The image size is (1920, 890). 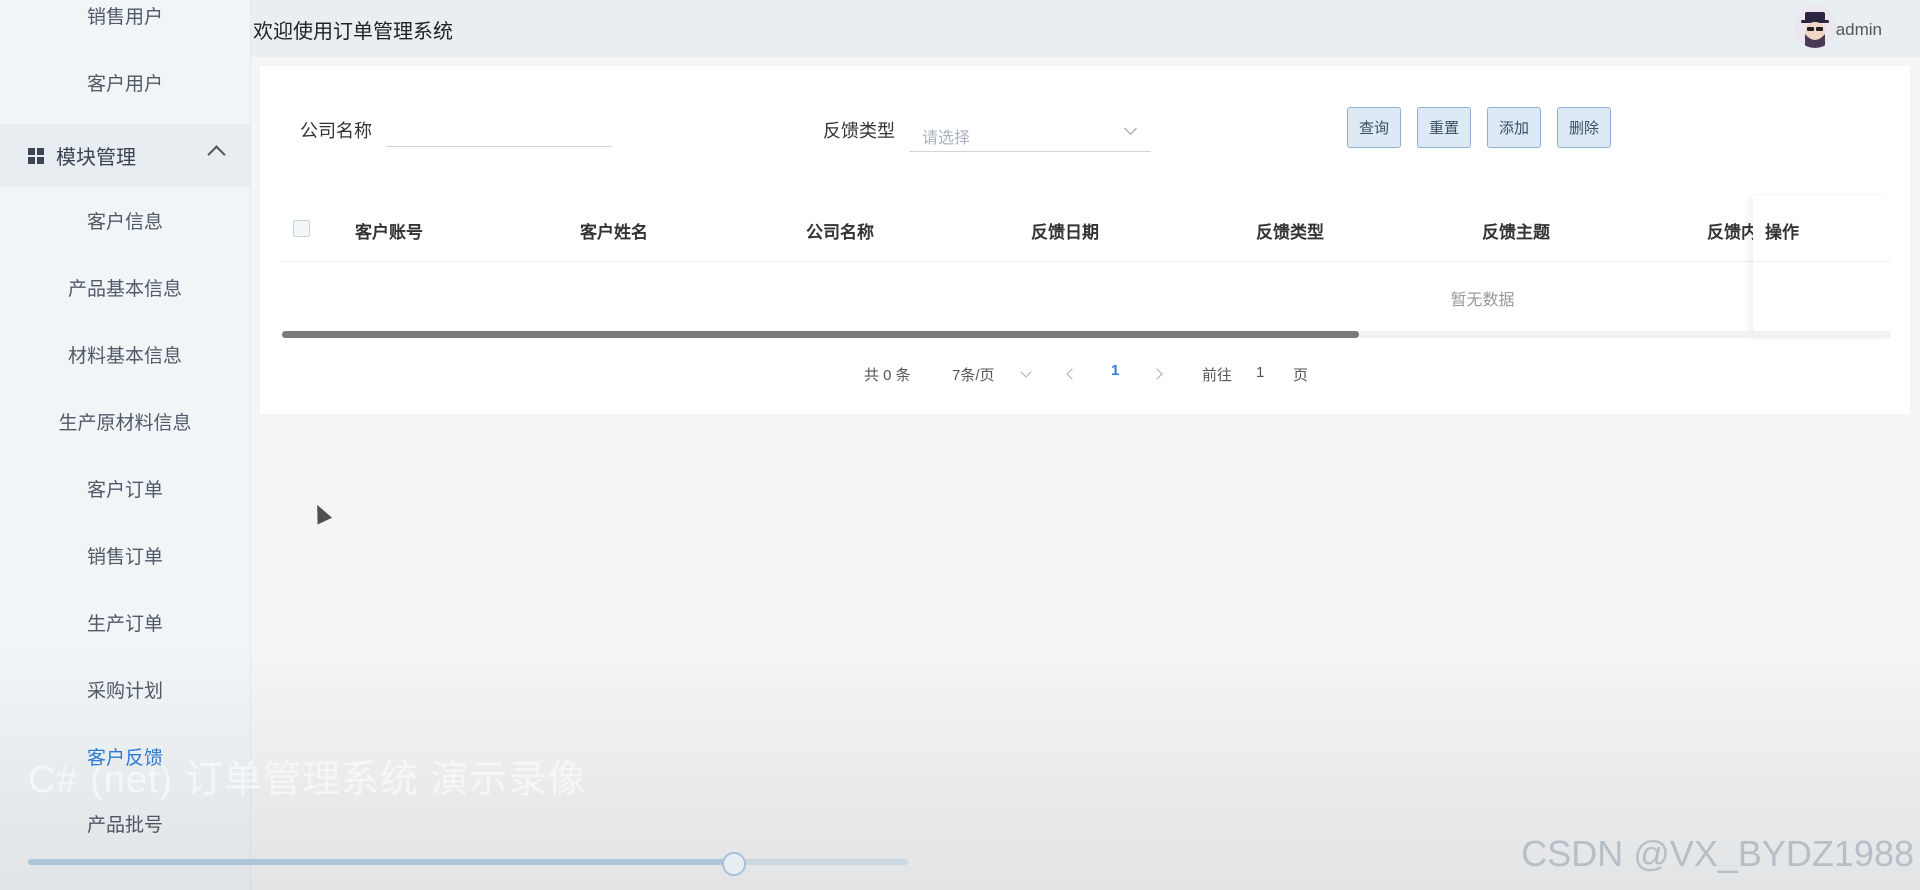 What do you see at coordinates (859, 131) in the screenshot?
I see `feedback-type-label: 反馈类型` at bounding box center [859, 131].